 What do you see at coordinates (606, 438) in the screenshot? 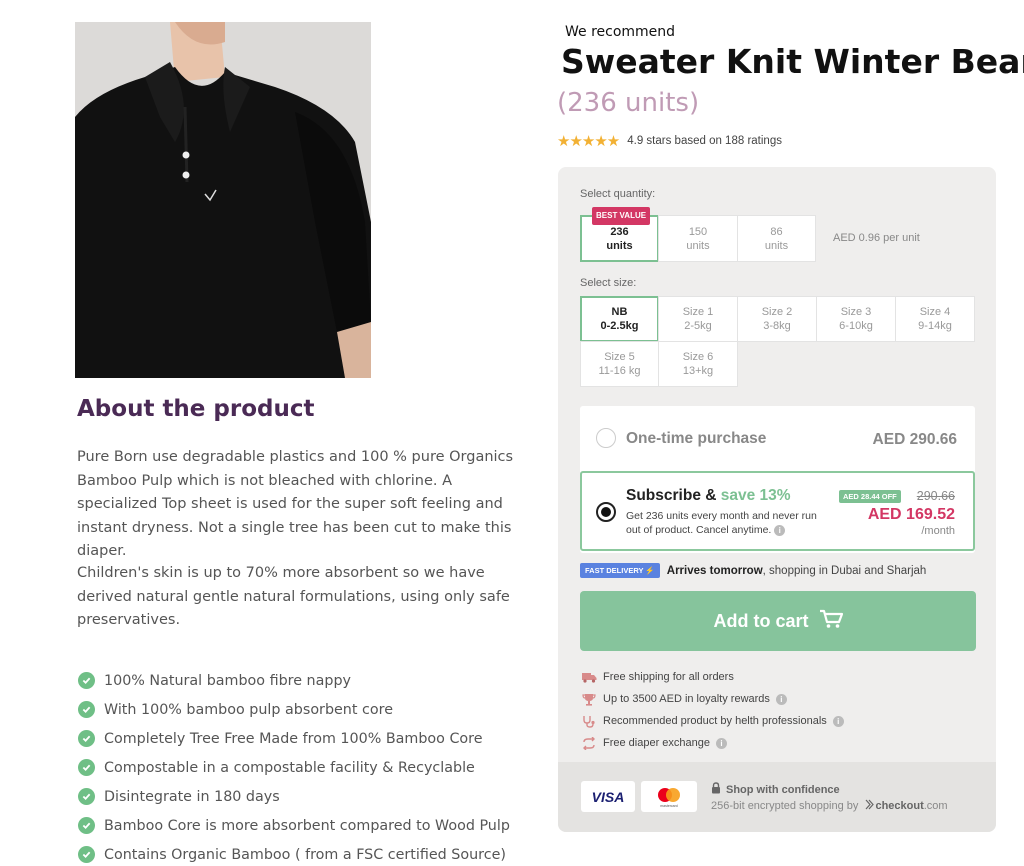
I see `onetime-radio` at bounding box center [606, 438].